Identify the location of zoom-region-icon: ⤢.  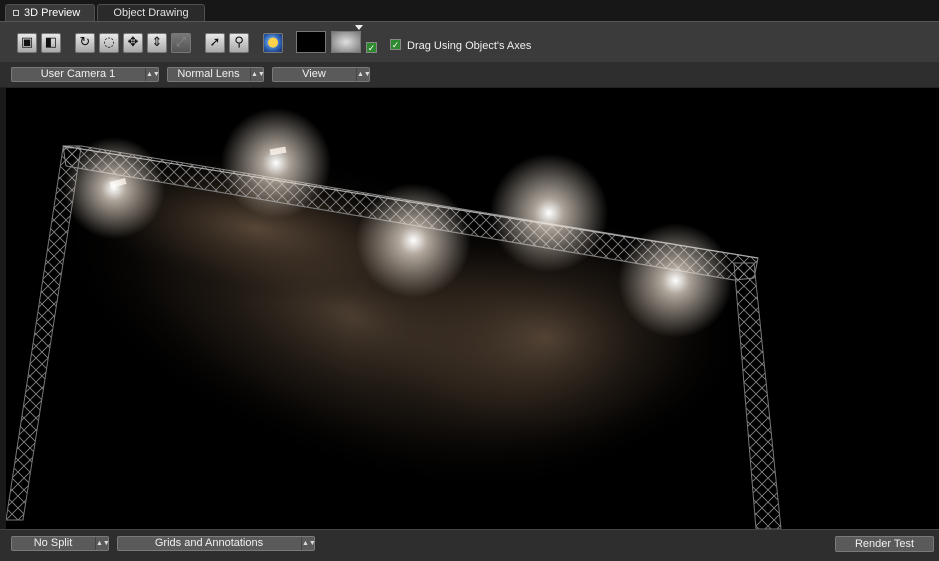
(181, 43).